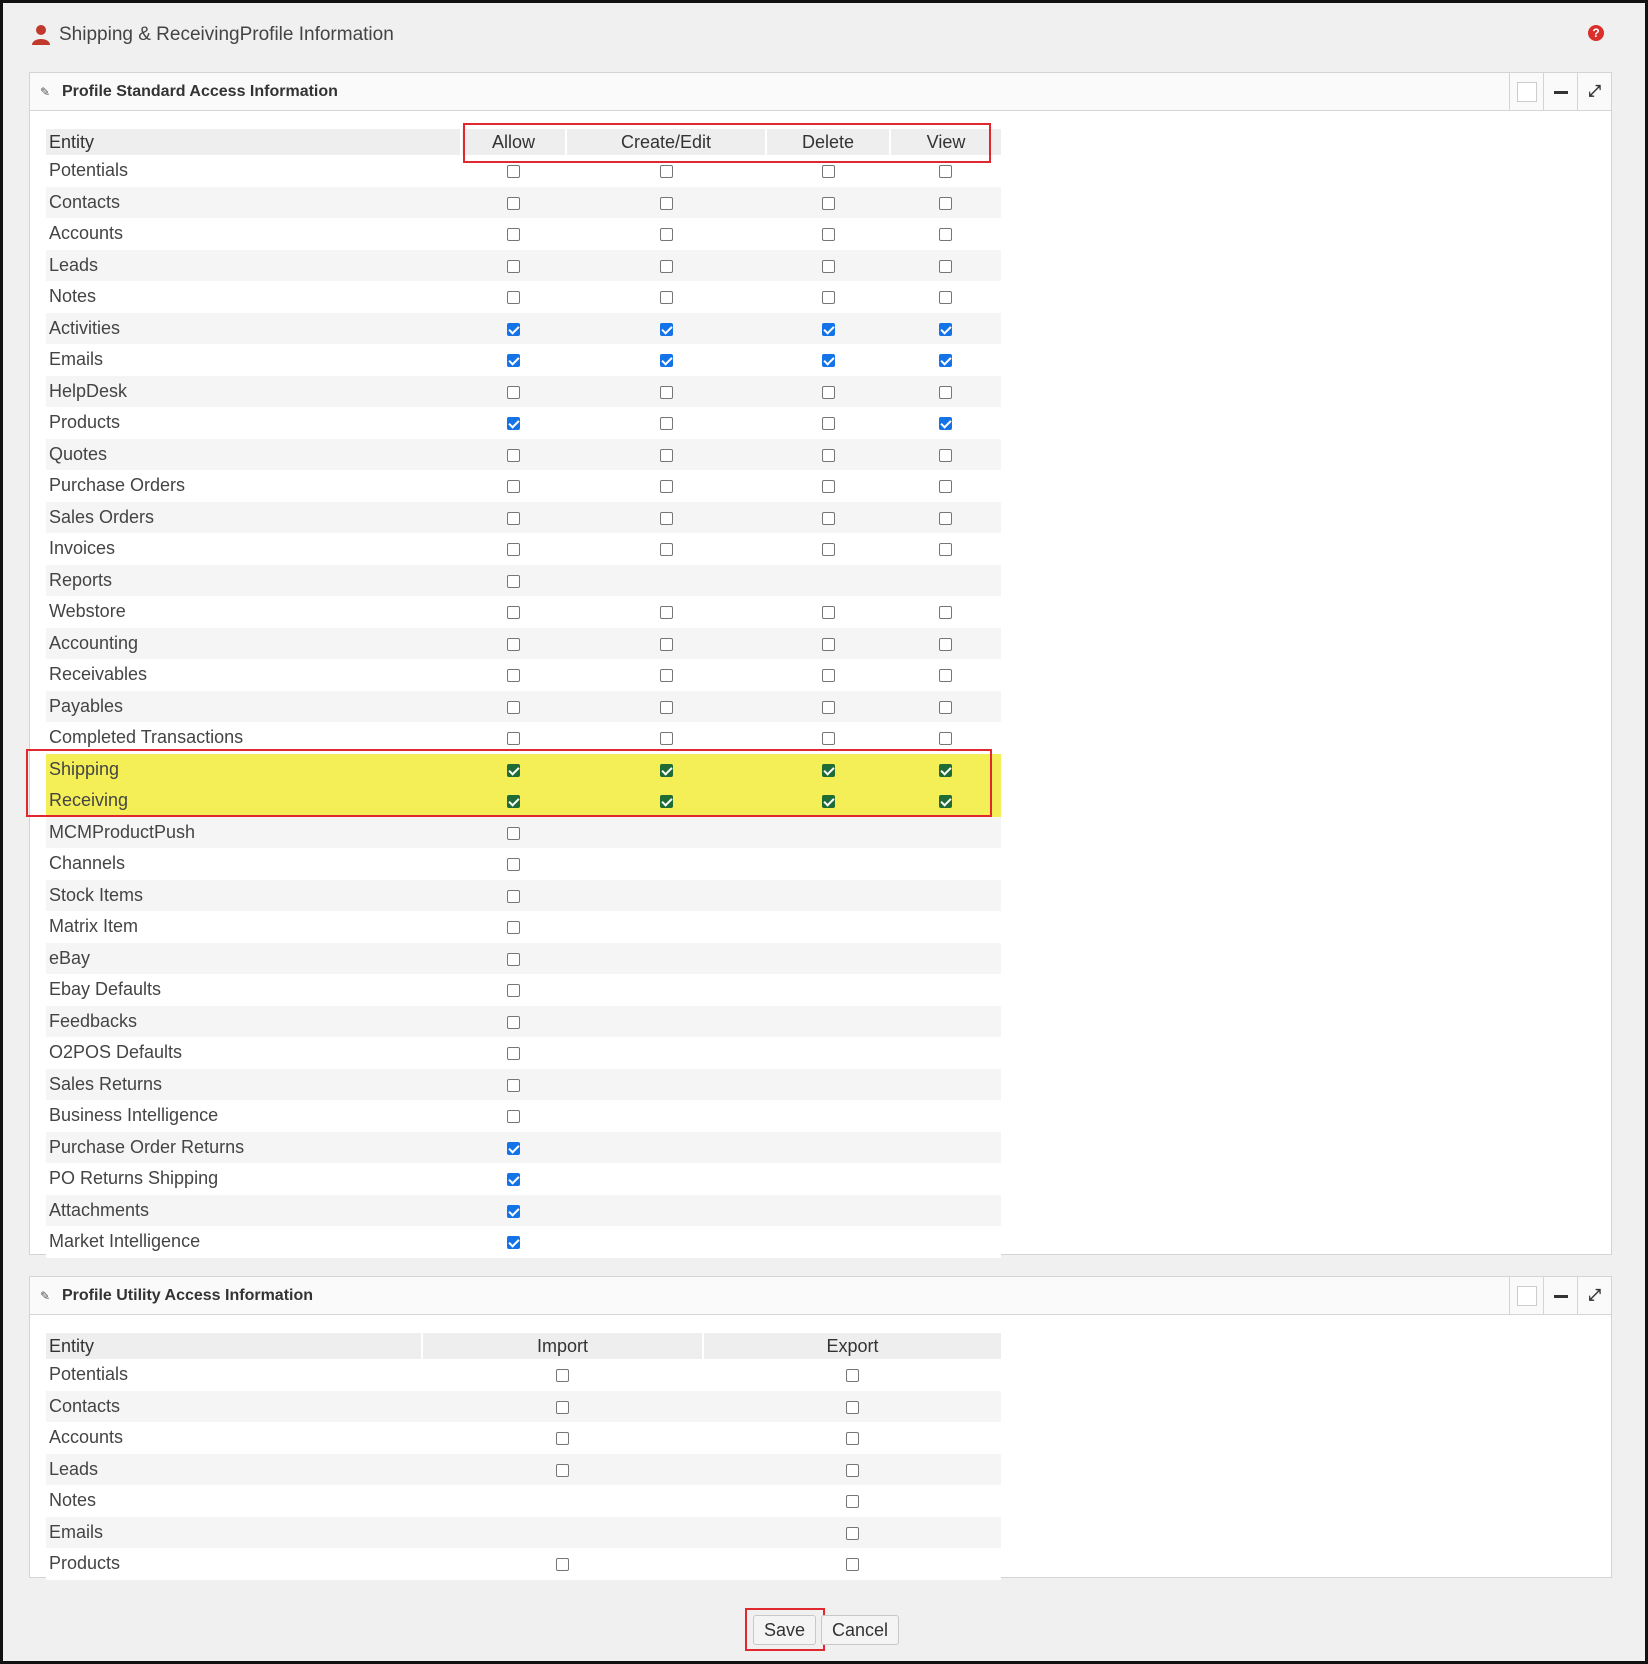  I want to click on save-button: Save, so click(785, 1630).